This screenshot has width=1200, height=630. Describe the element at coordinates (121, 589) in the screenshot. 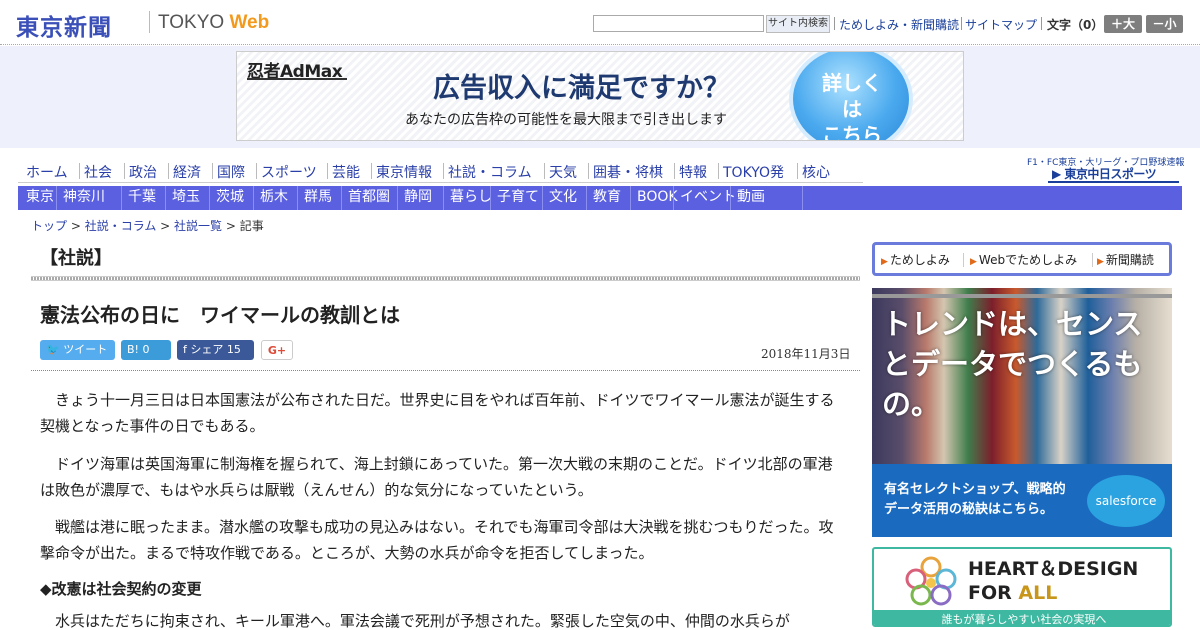

I see `article-subheading: ◆改憲は社会契約の変更` at that location.